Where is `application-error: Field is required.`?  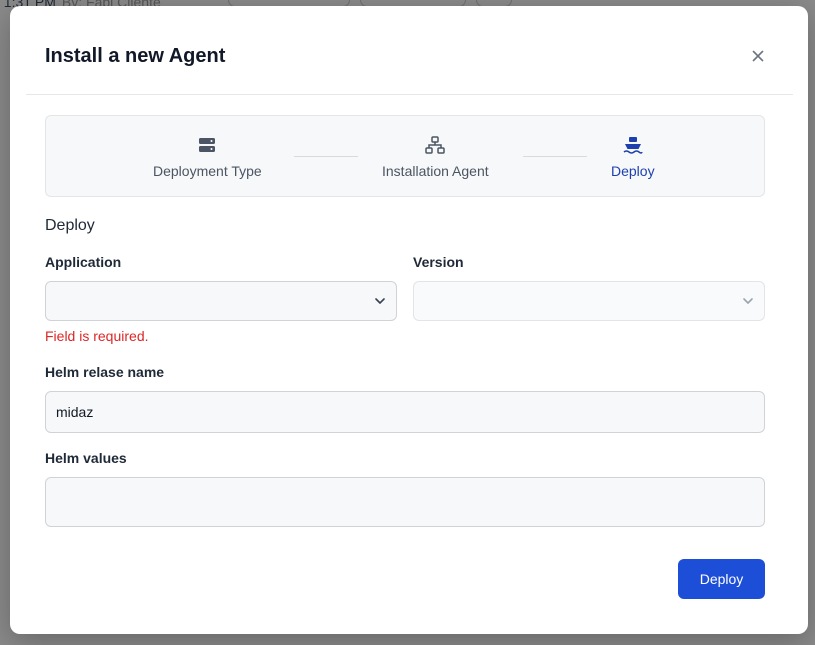 application-error: Field is required. is located at coordinates (97, 336).